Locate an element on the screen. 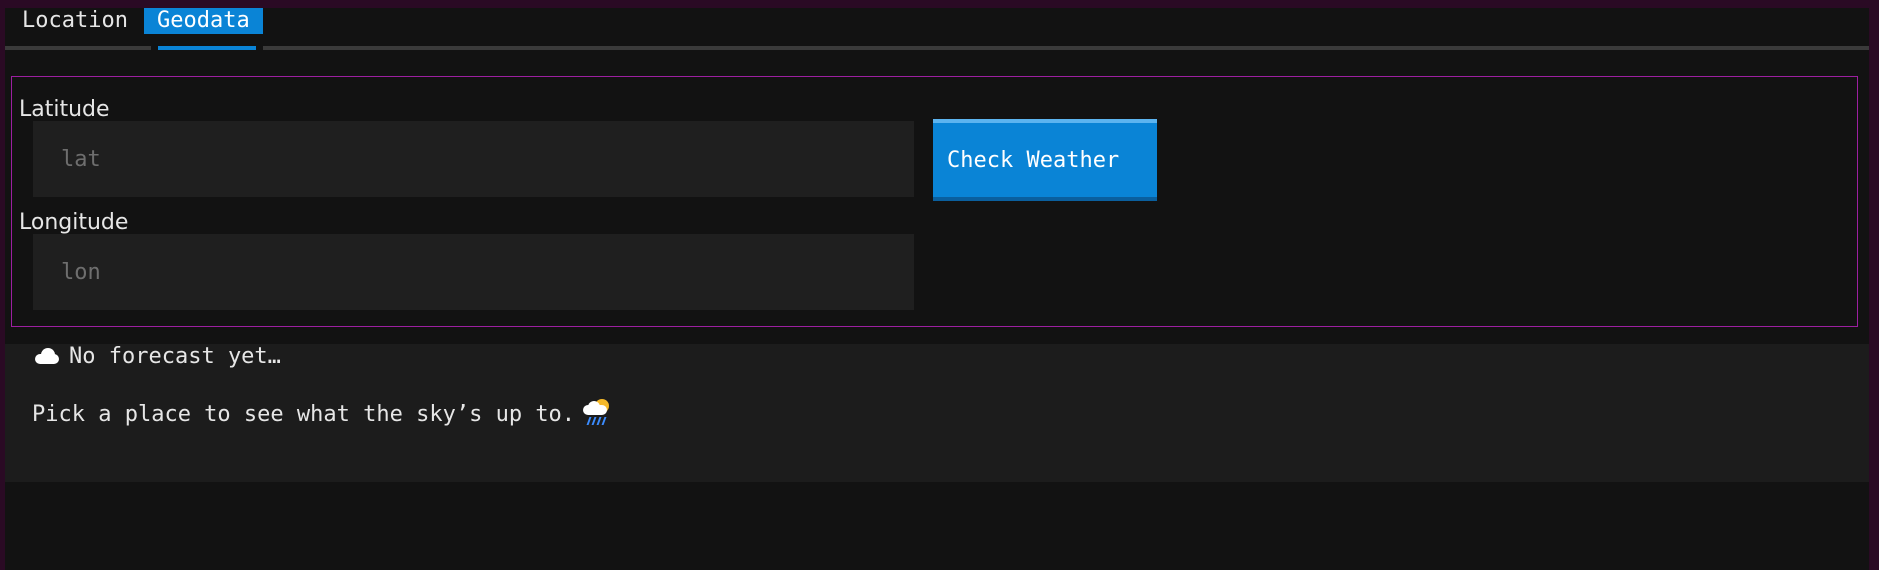 This screenshot has height=570, width=1879. latitude-input is located at coordinates (473, 159).